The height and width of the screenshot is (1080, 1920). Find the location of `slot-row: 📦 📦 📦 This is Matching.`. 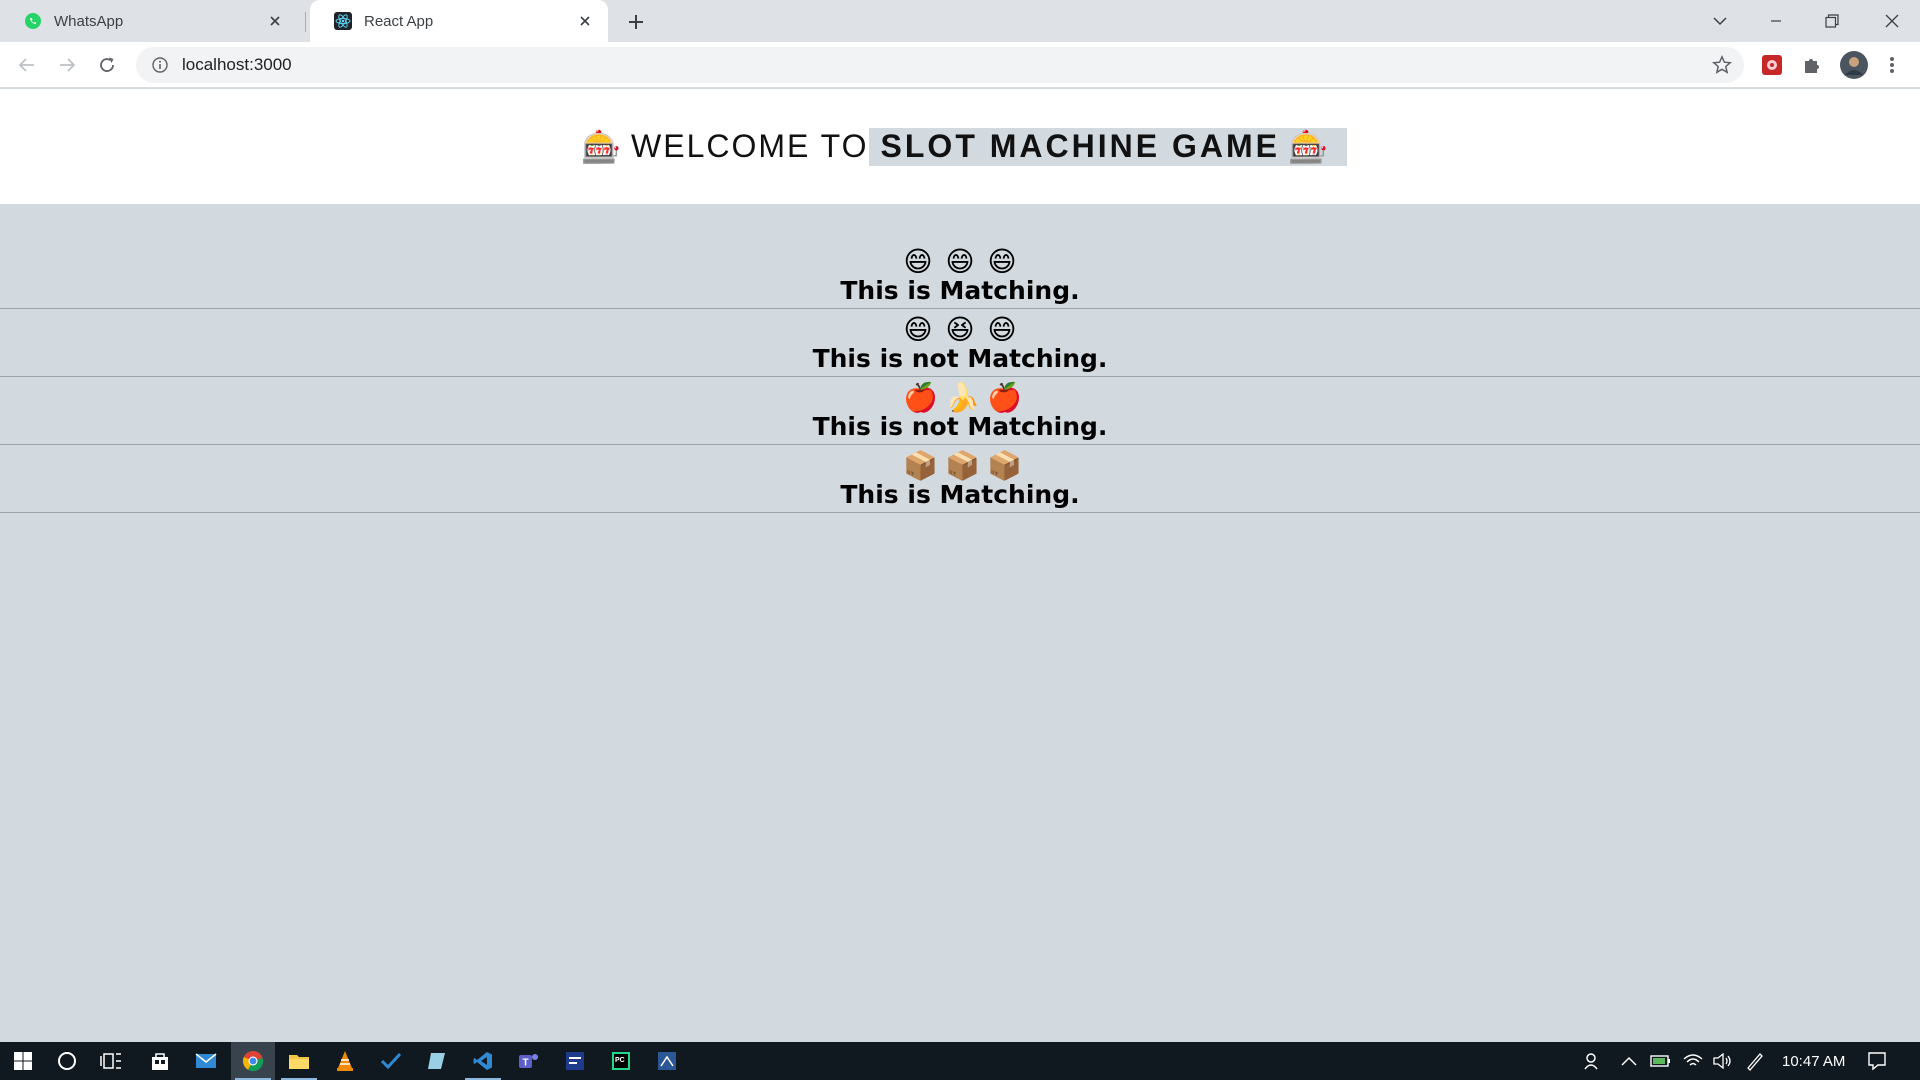

slot-row: 📦 📦 📦 This is Matching. is located at coordinates (960, 479).